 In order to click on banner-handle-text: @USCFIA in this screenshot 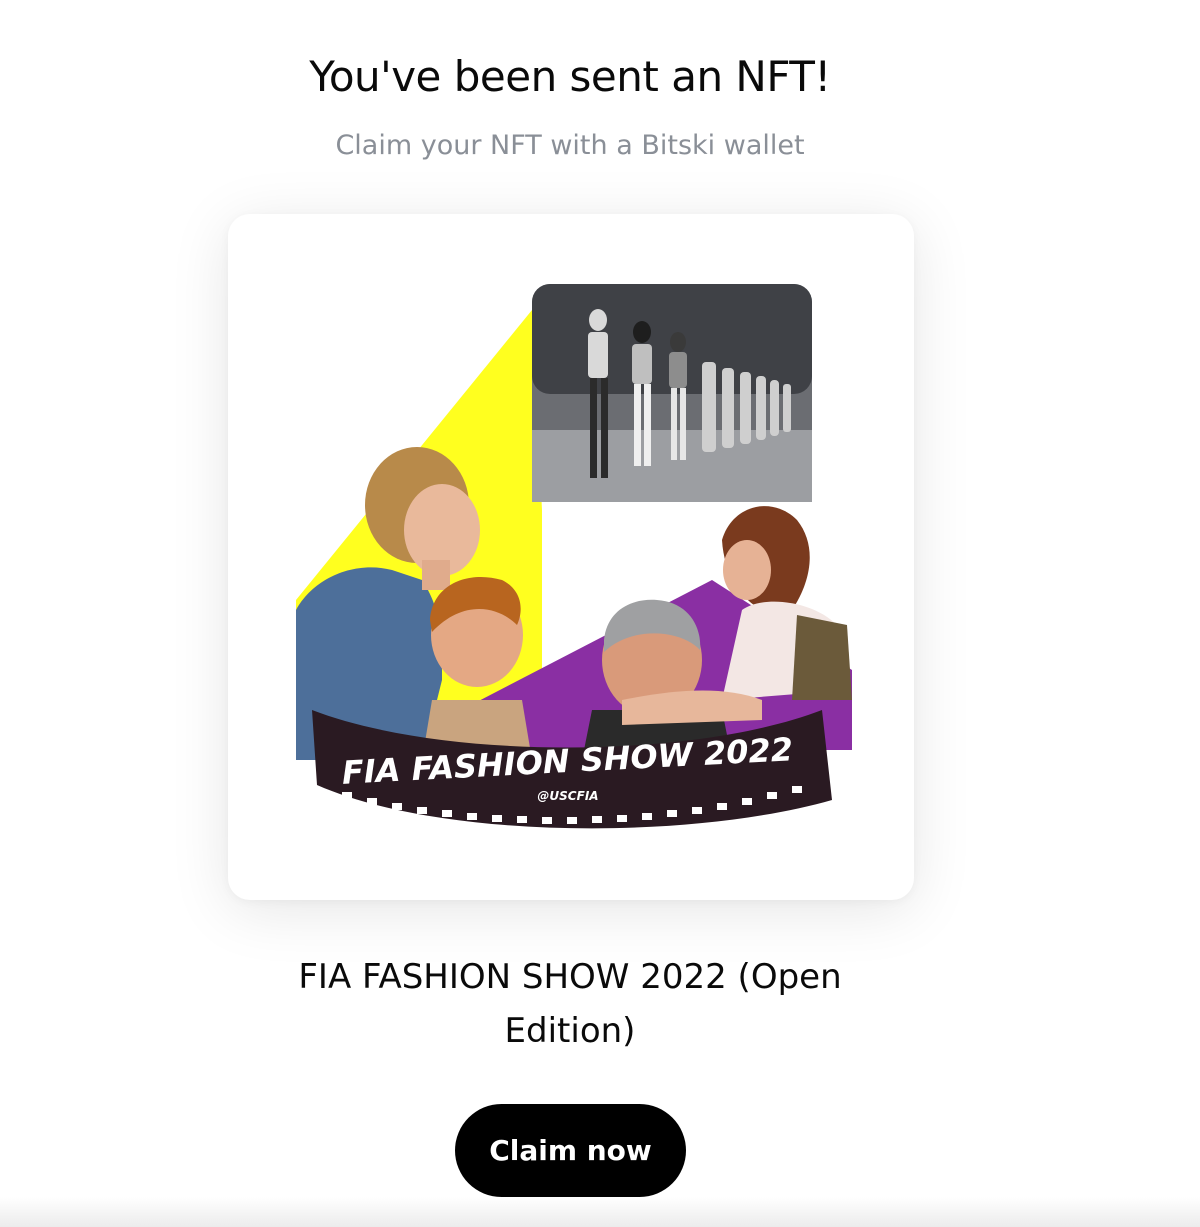, I will do `click(567, 796)`.